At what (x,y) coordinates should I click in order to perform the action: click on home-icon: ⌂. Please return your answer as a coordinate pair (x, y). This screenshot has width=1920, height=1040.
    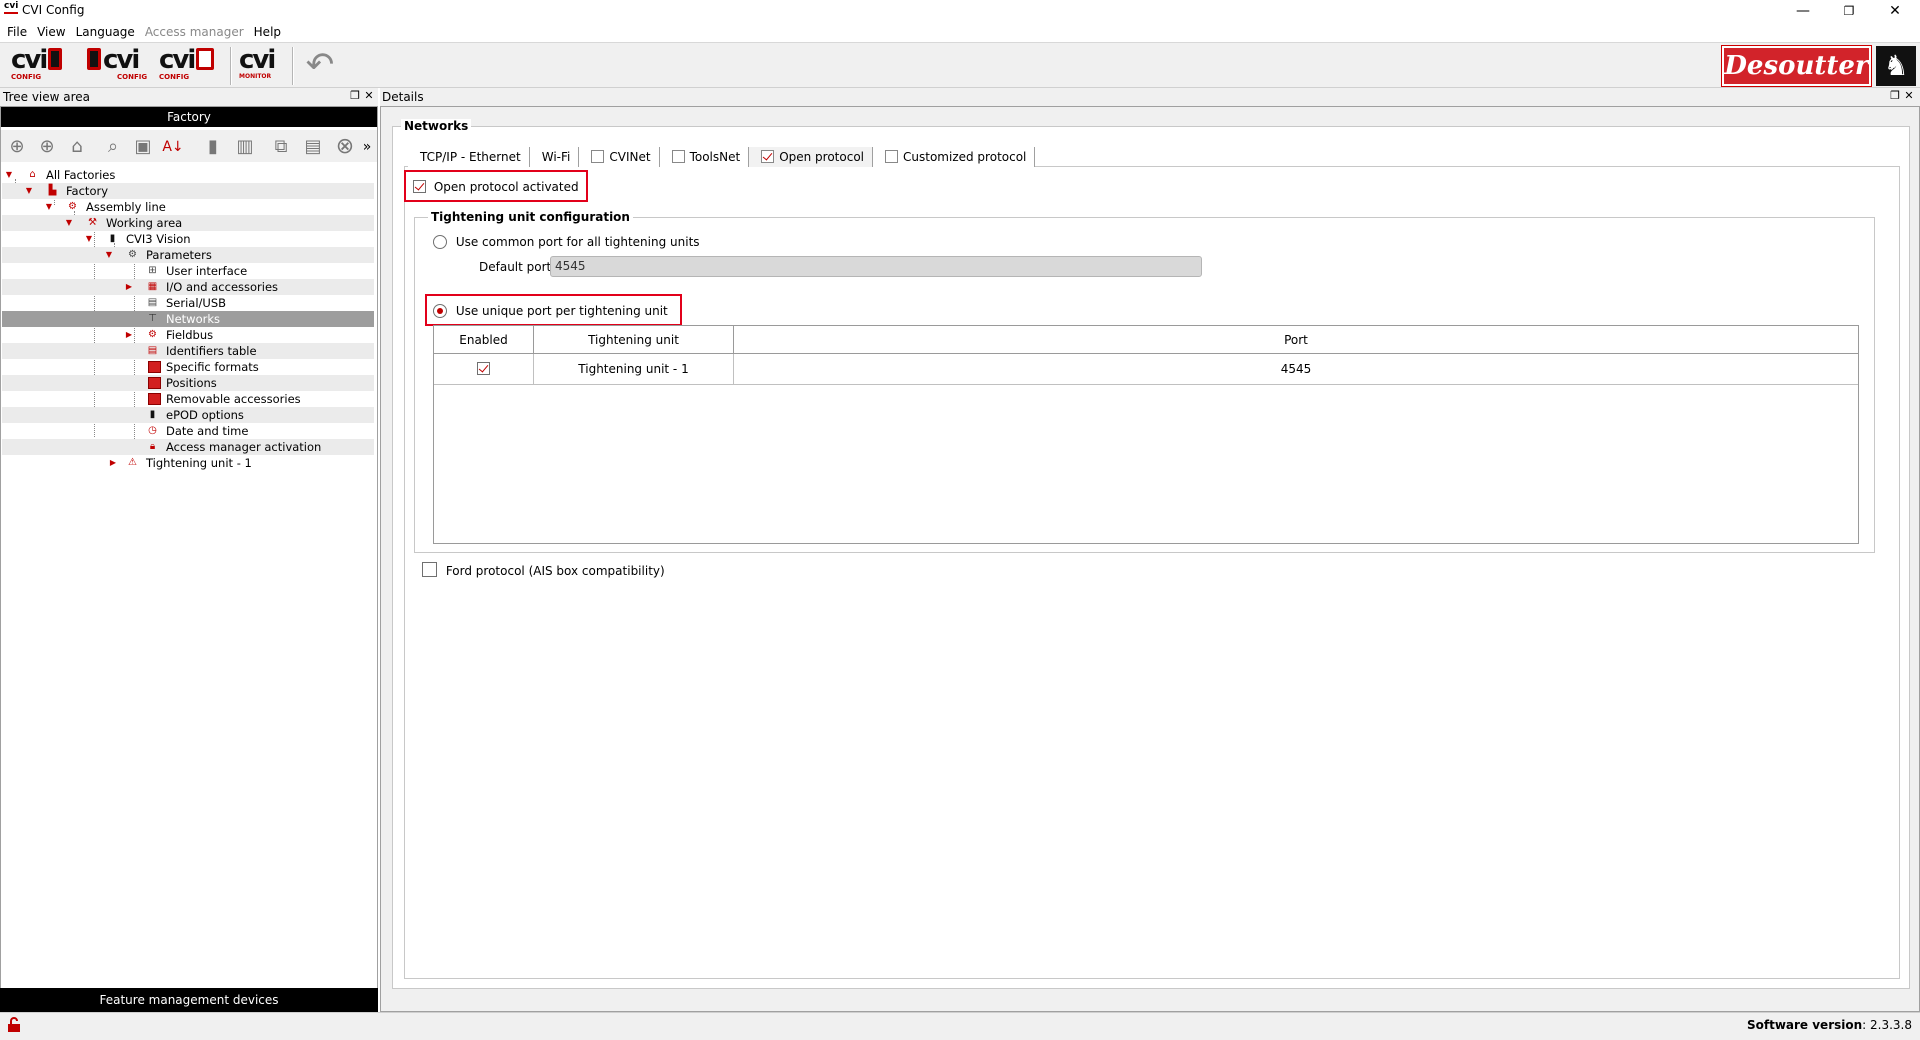
    Looking at the image, I should click on (32, 174).